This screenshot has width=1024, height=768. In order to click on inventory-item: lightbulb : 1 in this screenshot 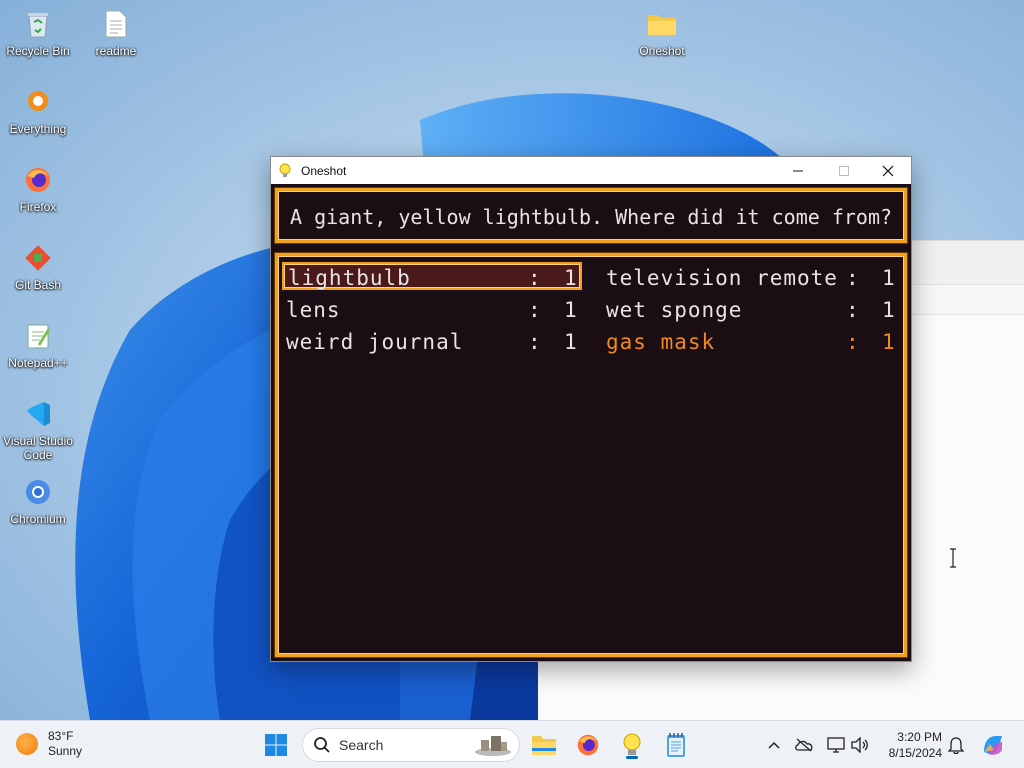, I will do `click(432, 276)`.